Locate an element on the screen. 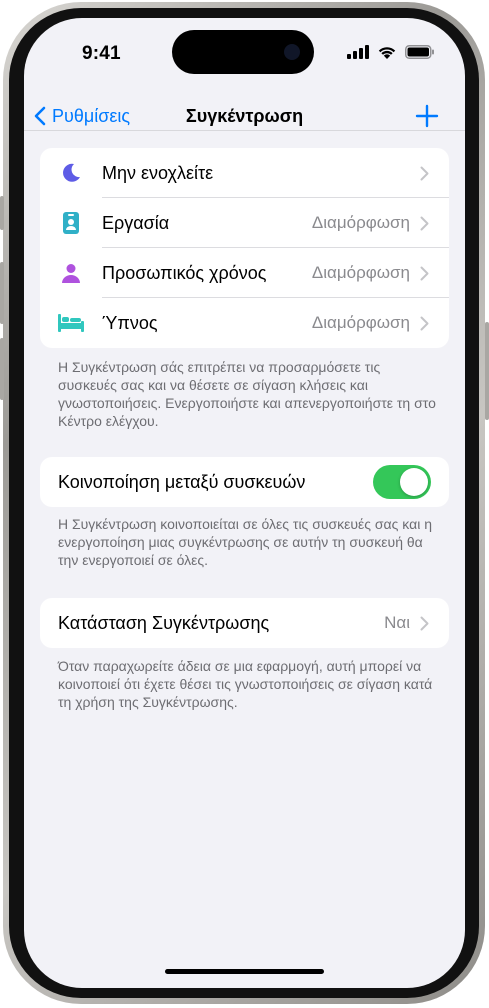  moon-icon is located at coordinates (71, 173).